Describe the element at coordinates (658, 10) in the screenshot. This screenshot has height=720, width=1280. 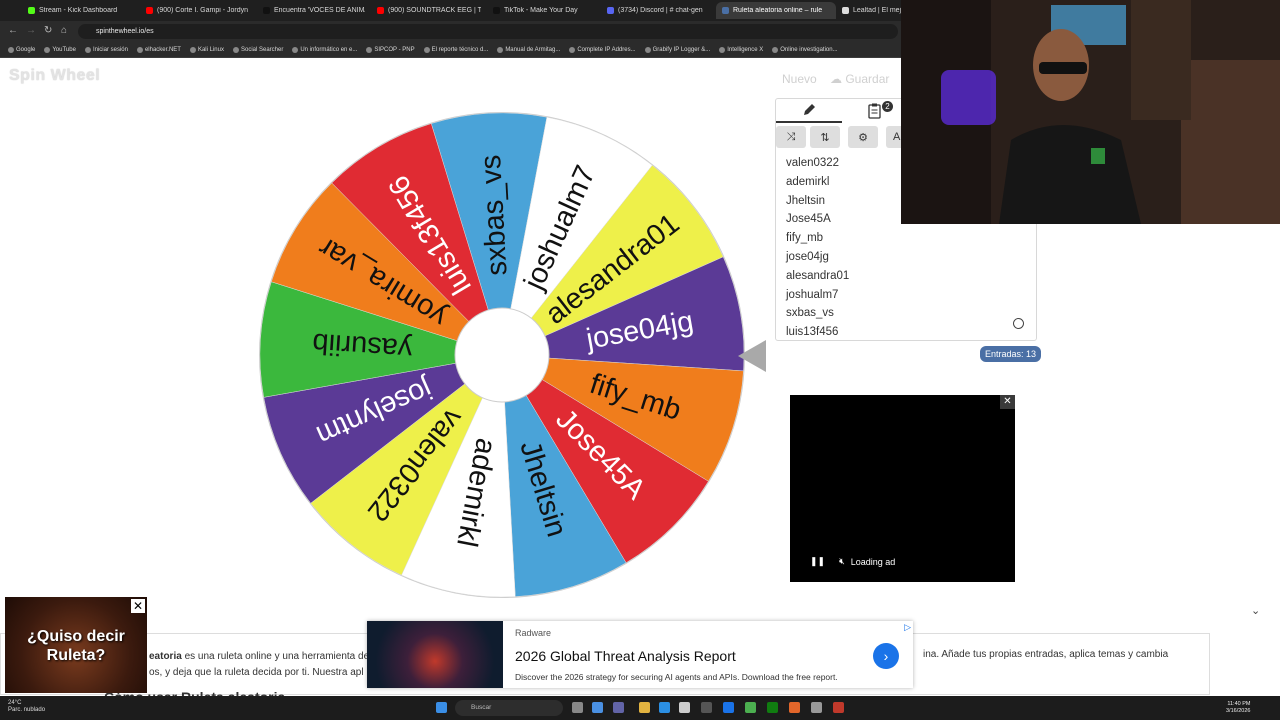
I see `browser-tab: (3734) Discord | # chat-gen` at that location.